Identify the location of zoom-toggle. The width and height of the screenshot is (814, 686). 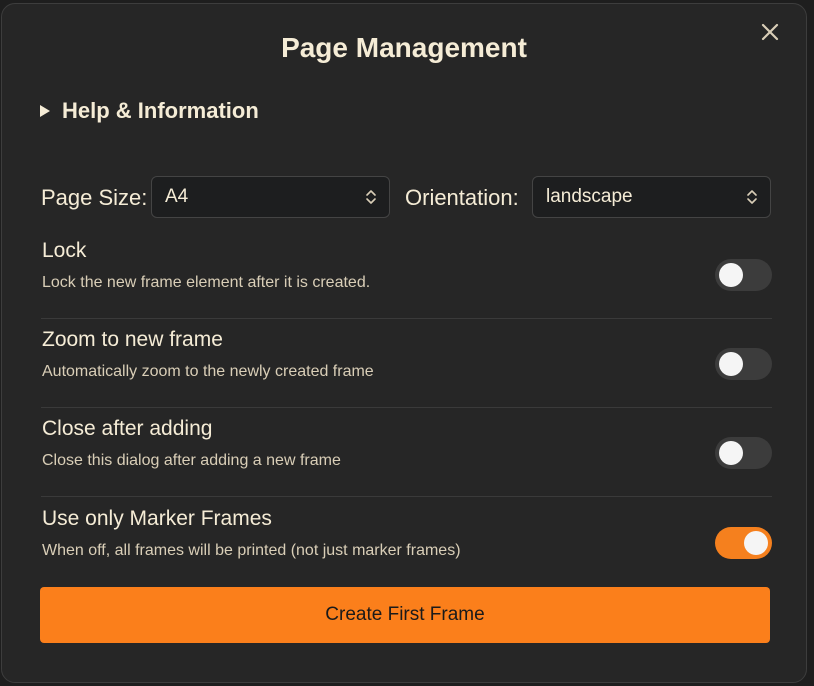
(743, 364).